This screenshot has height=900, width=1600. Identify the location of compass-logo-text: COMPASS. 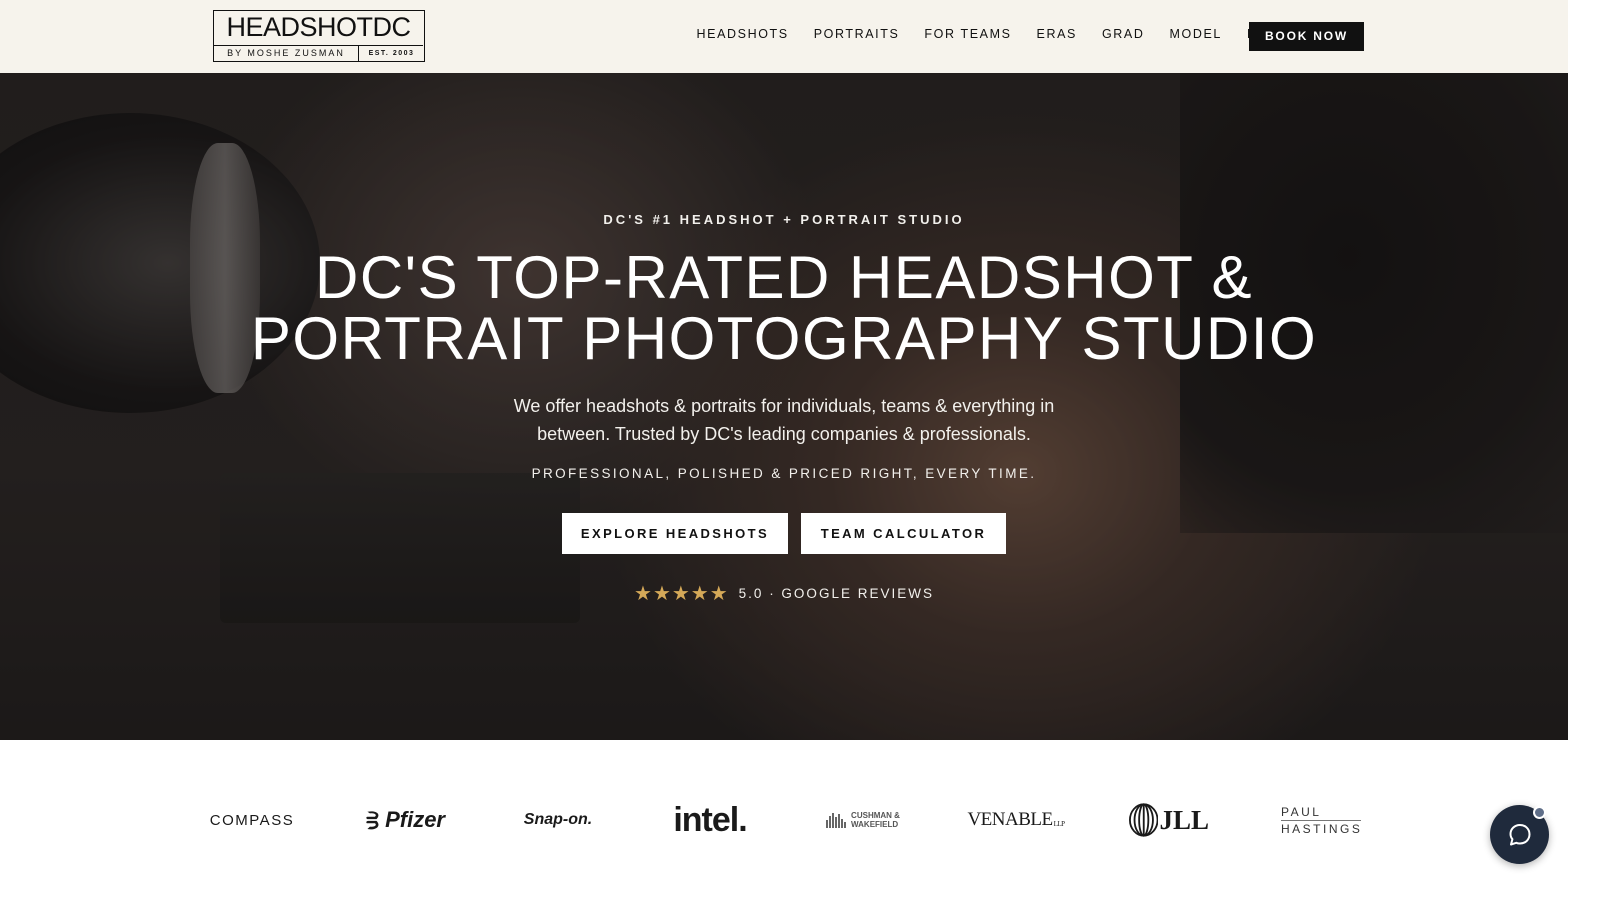
(252, 820).